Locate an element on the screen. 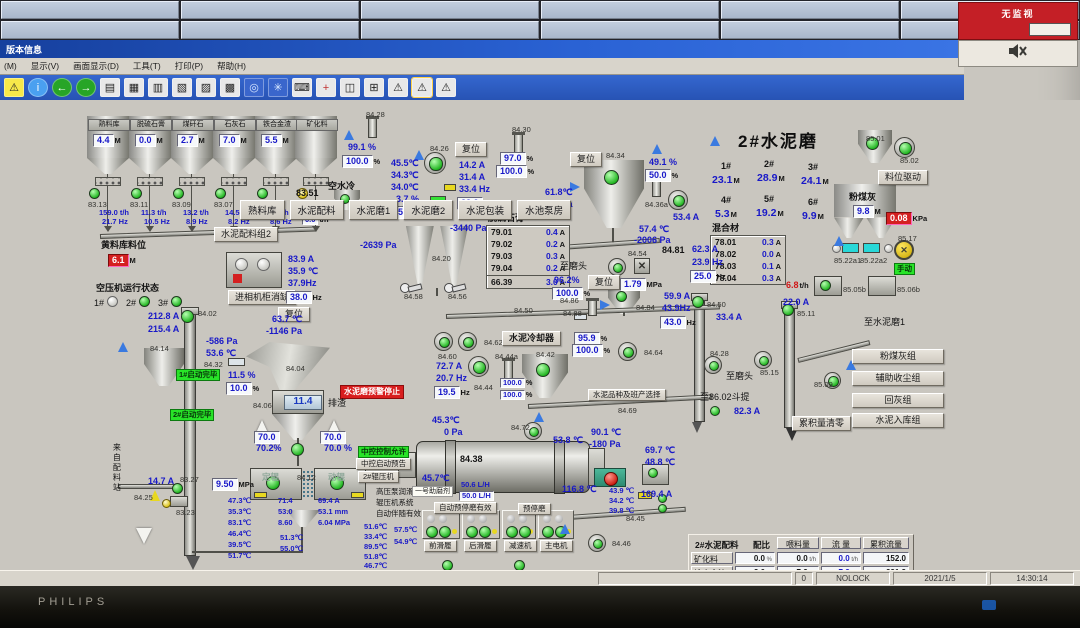 This screenshot has width=1080, height=628. totalizer-reset-button: 累积量清零 is located at coordinates (822, 424).